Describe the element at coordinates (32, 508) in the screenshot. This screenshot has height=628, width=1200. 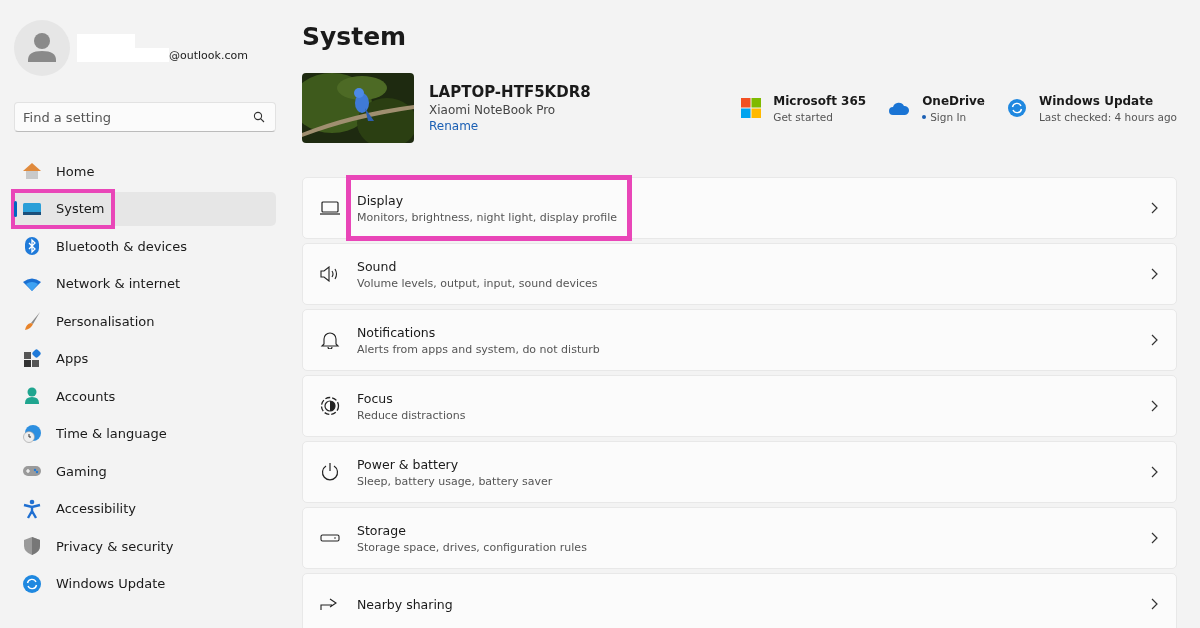
I see `accessibility-icon` at that location.